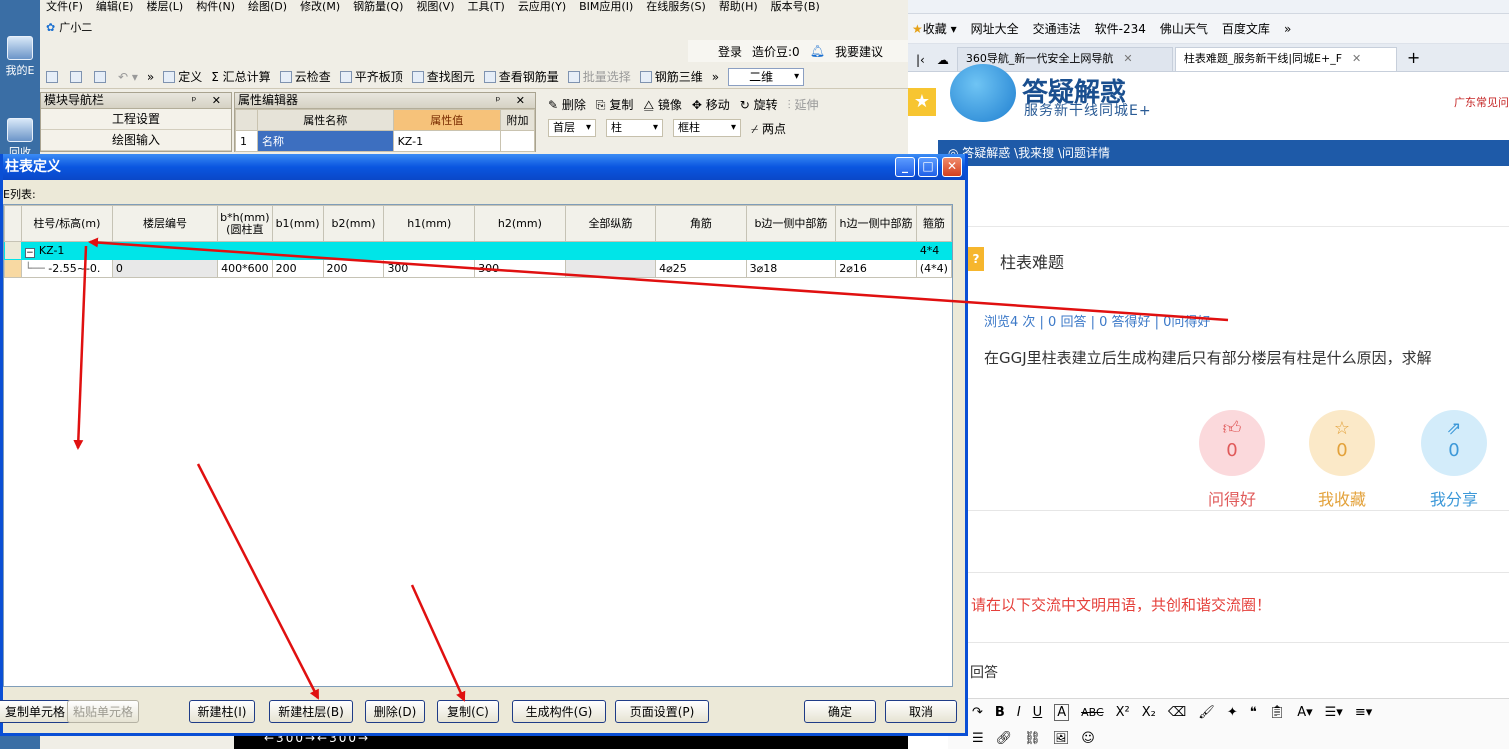 The image size is (1509, 749). I want to click on toolbar-overflow-icon: », so click(150, 77).